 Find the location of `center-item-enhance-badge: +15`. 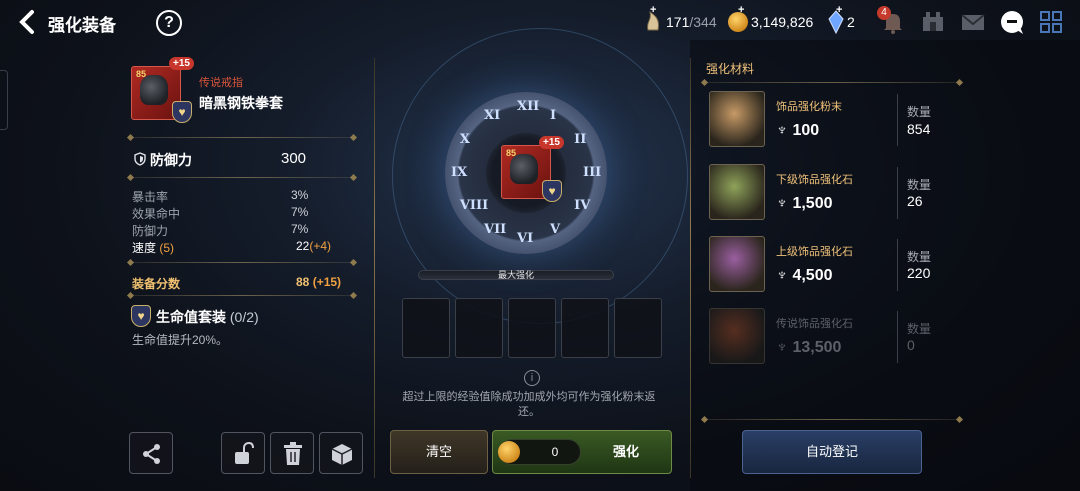

center-item-enhance-badge: +15 is located at coordinates (551, 142).